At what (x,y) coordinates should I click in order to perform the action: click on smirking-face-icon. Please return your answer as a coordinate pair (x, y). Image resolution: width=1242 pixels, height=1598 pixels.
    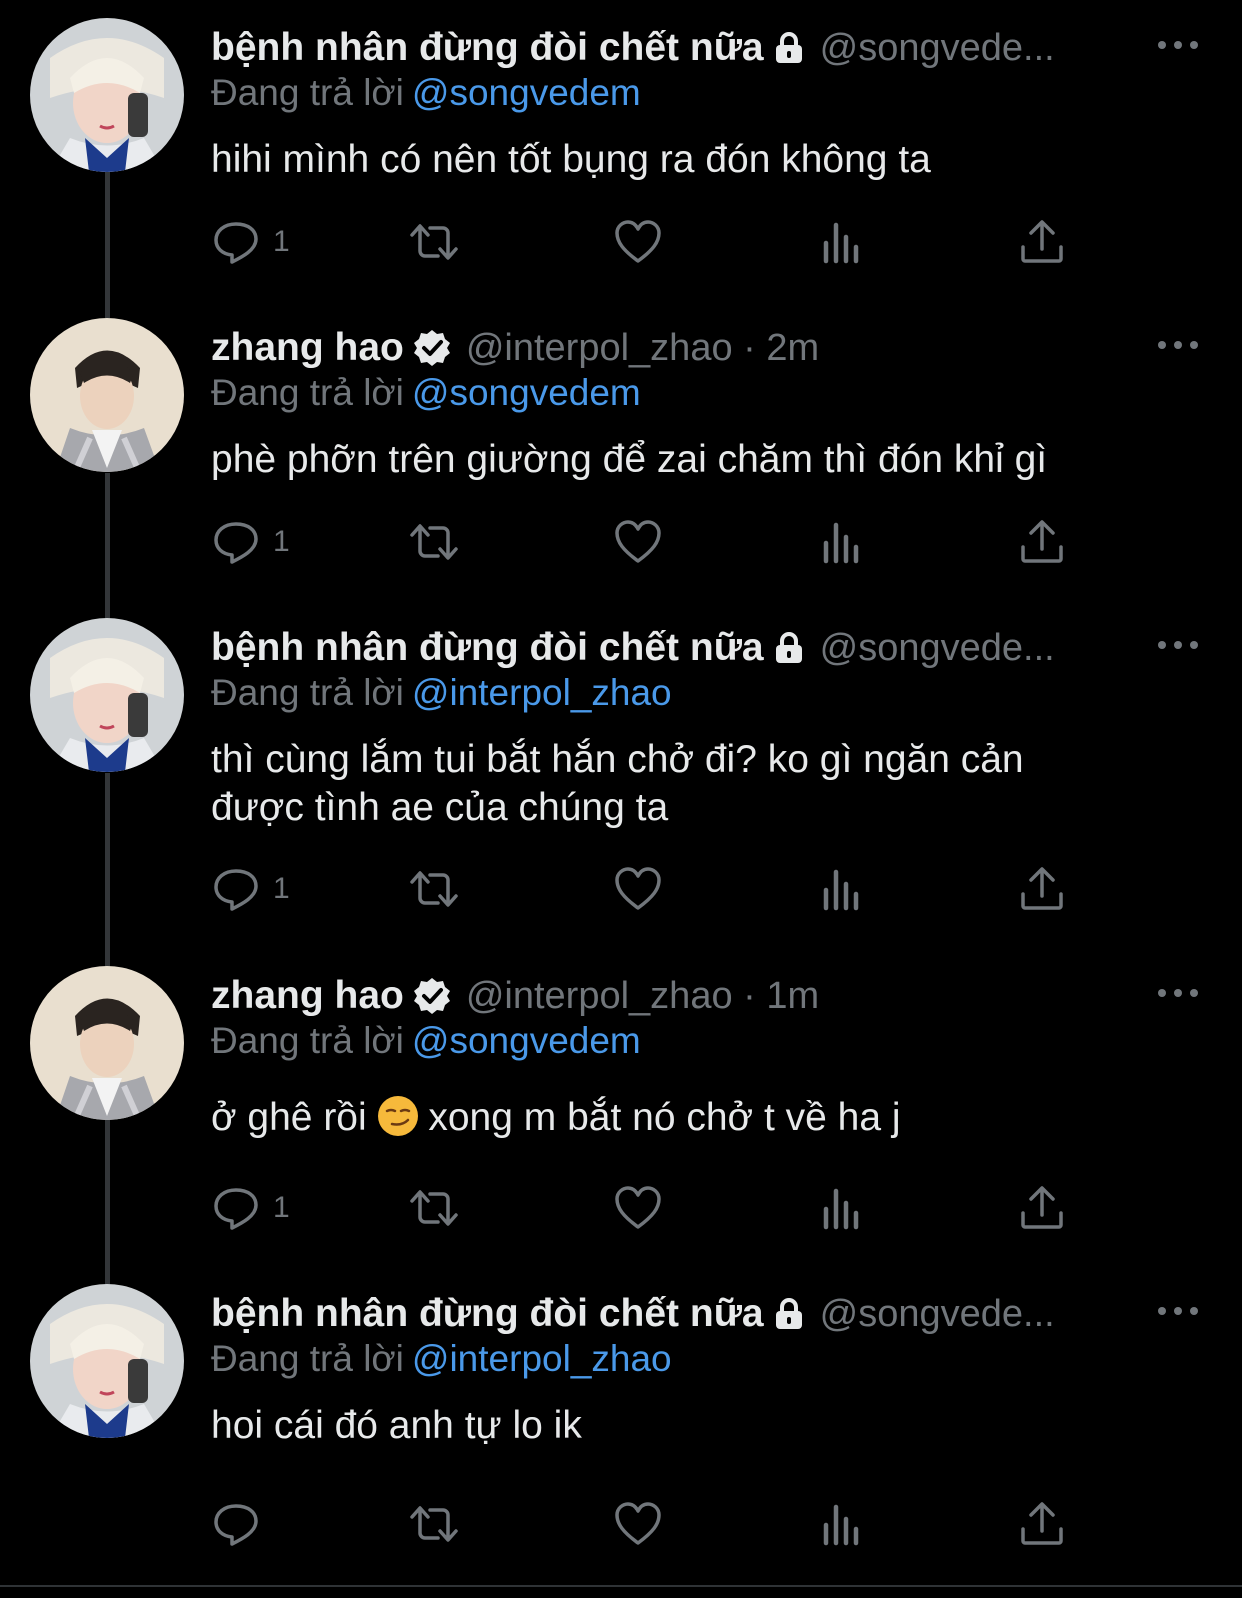
    Looking at the image, I should click on (397, 1116).